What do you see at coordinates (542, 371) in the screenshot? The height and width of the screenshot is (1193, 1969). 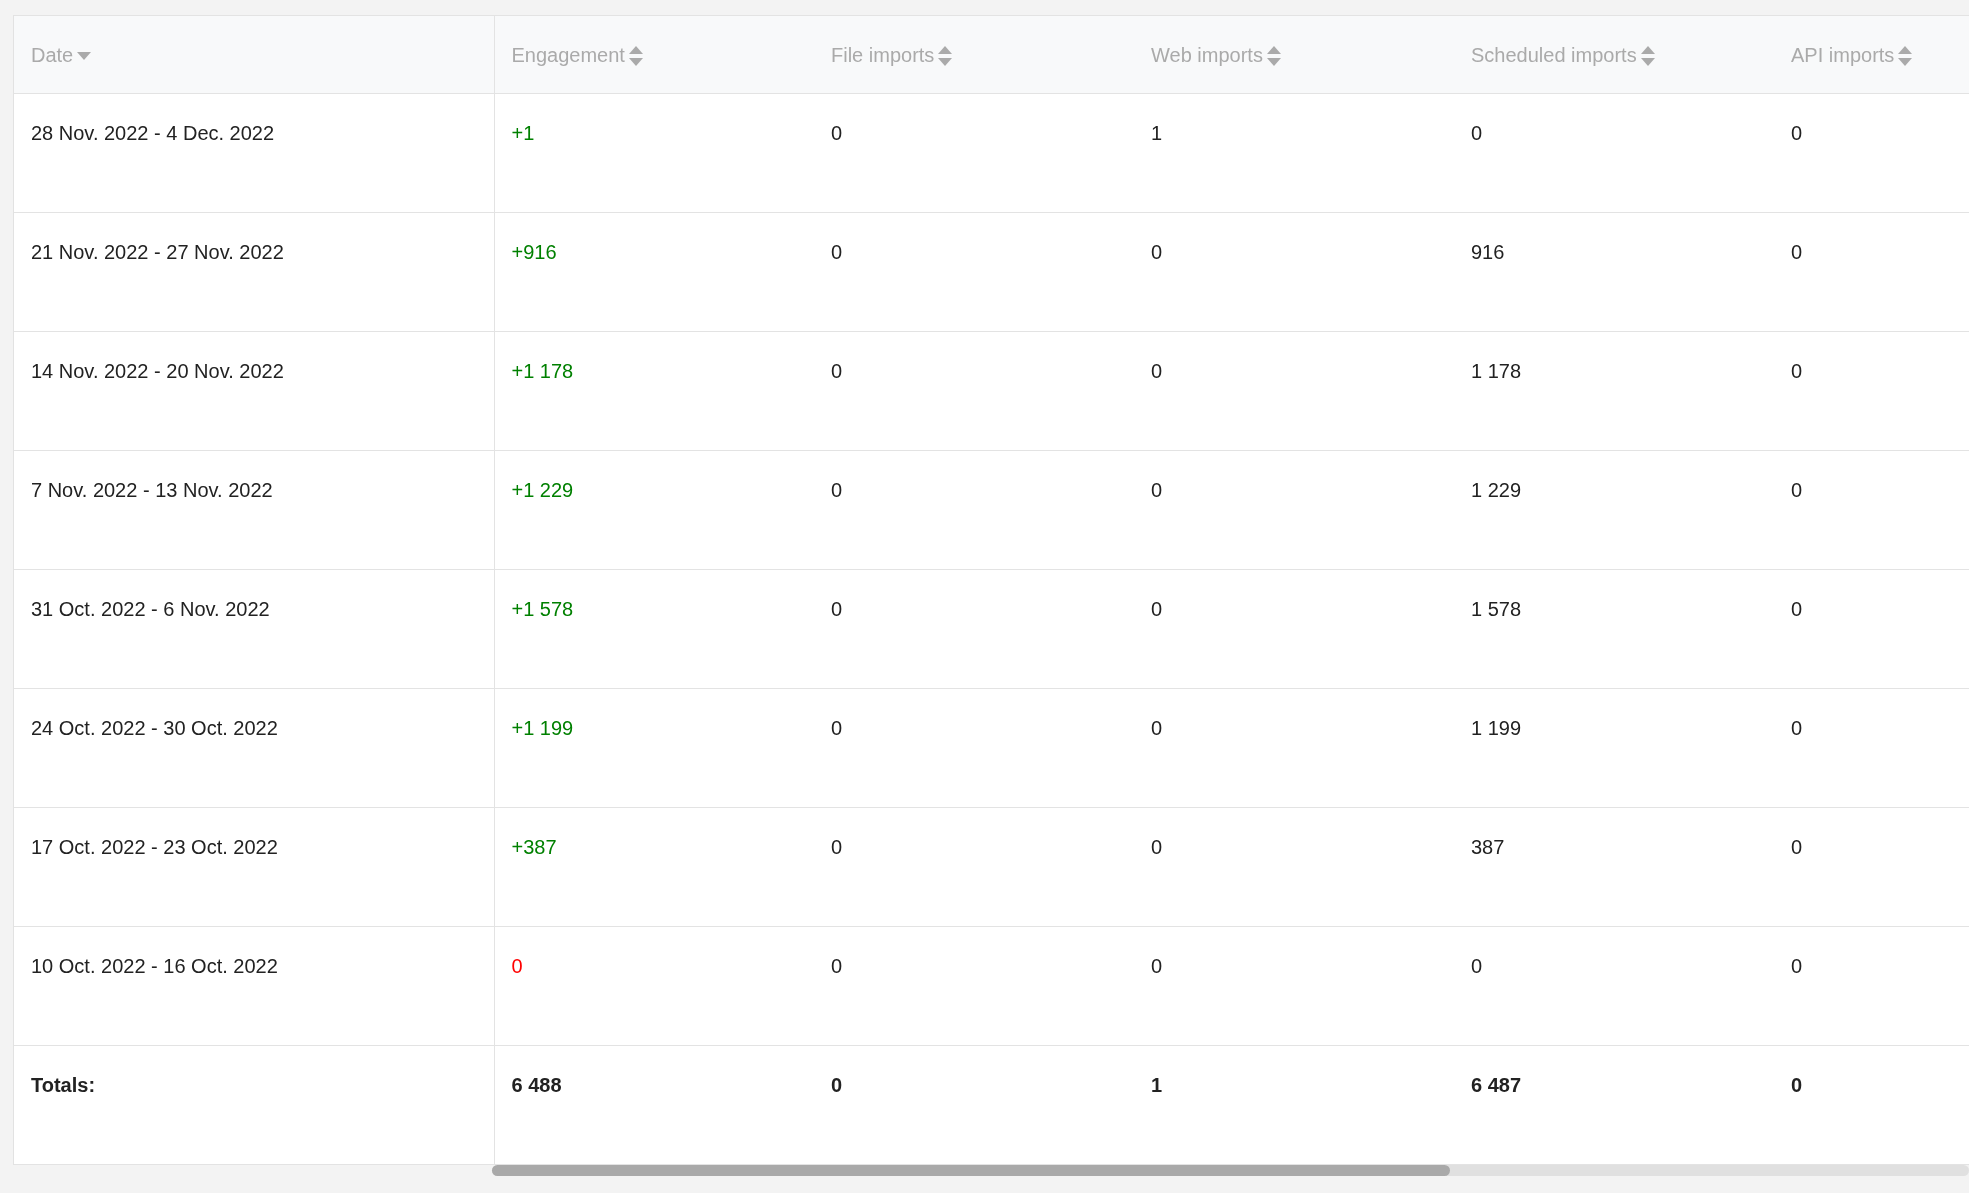 I see `engagement-value: +1 178` at bounding box center [542, 371].